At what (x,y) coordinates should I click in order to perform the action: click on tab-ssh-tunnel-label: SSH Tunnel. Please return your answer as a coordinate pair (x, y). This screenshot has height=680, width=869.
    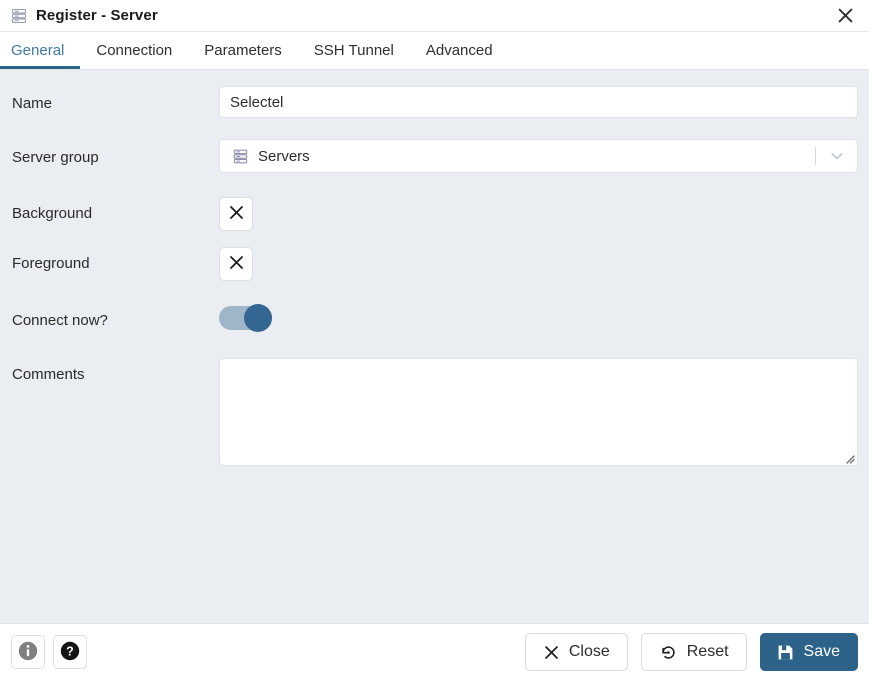
    Looking at the image, I should click on (353, 50).